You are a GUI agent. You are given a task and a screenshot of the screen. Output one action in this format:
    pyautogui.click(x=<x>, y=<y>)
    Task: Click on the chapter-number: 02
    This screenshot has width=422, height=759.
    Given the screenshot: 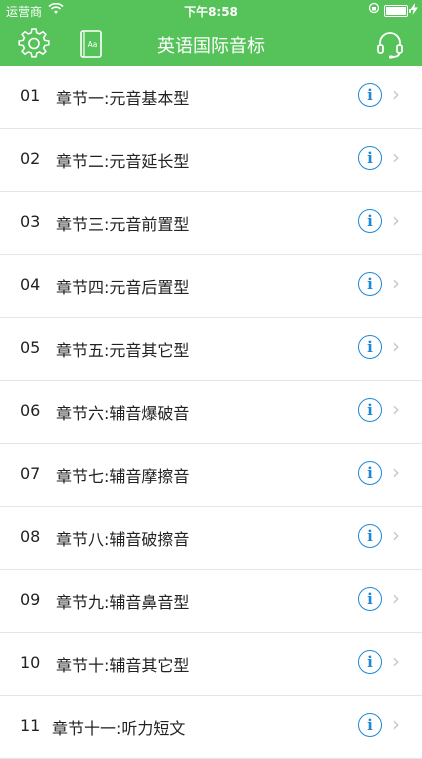 What is the action you would take?
    pyautogui.click(x=30, y=158)
    